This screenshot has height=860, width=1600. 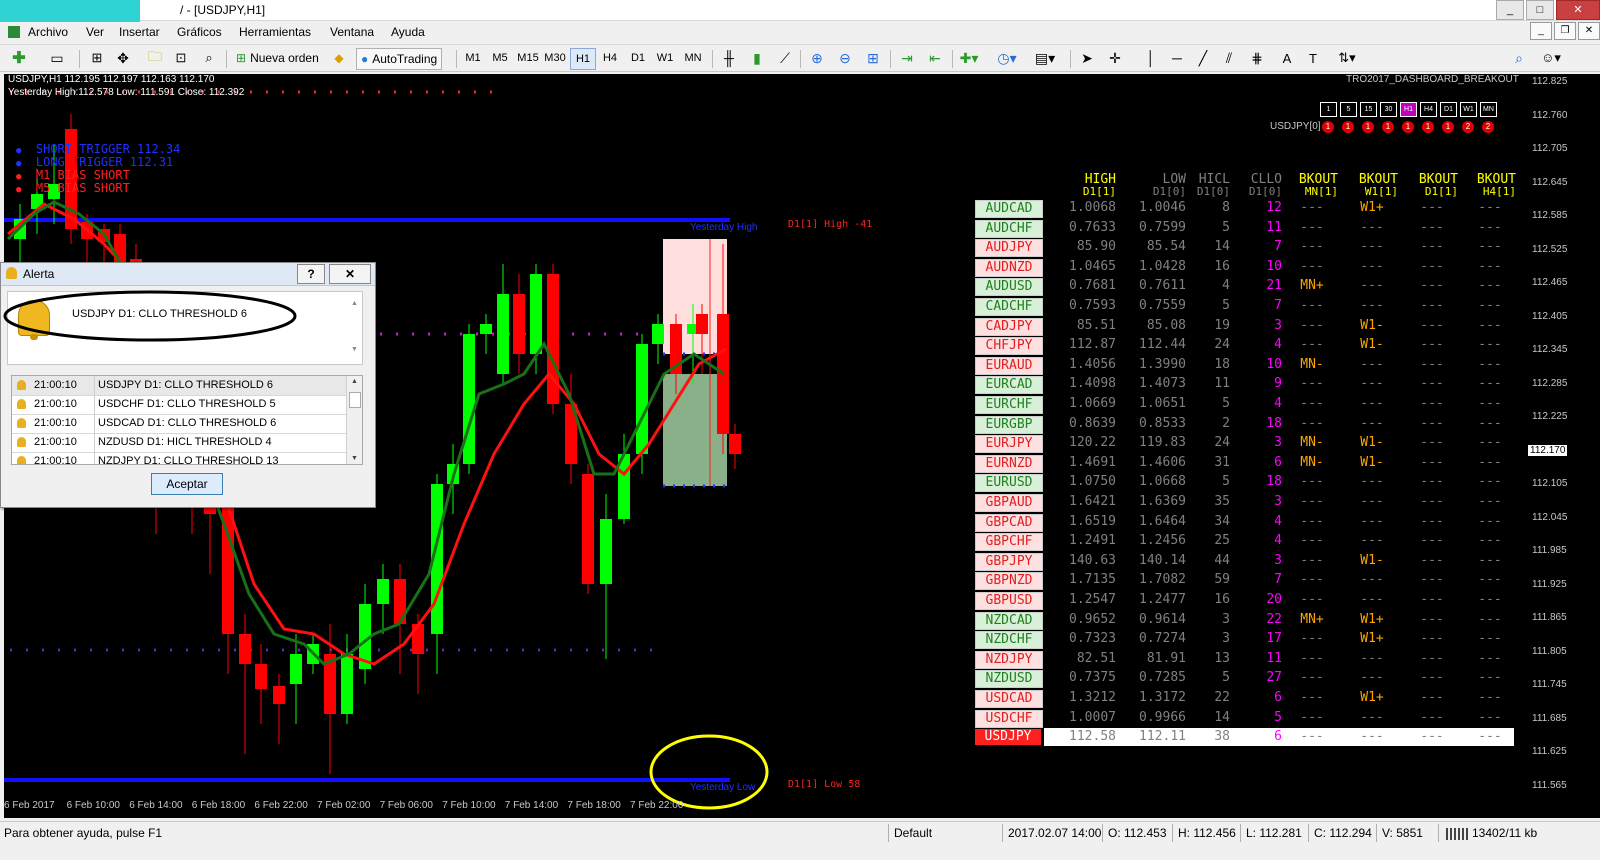 What do you see at coordinates (785, 58) in the screenshot?
I see `line-chart-icon: ⟋` at bounding box center [785, 58].